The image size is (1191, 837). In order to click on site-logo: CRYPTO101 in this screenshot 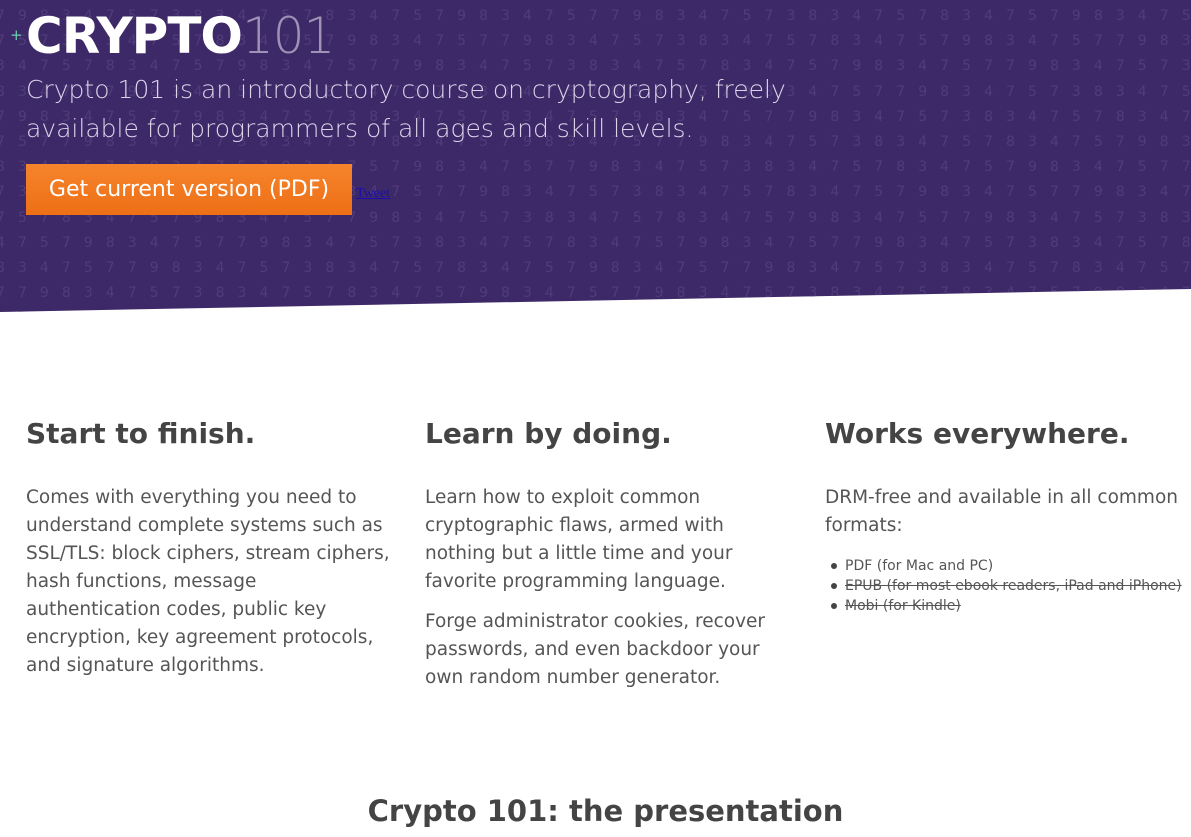, I will do `click(180, 36)`.